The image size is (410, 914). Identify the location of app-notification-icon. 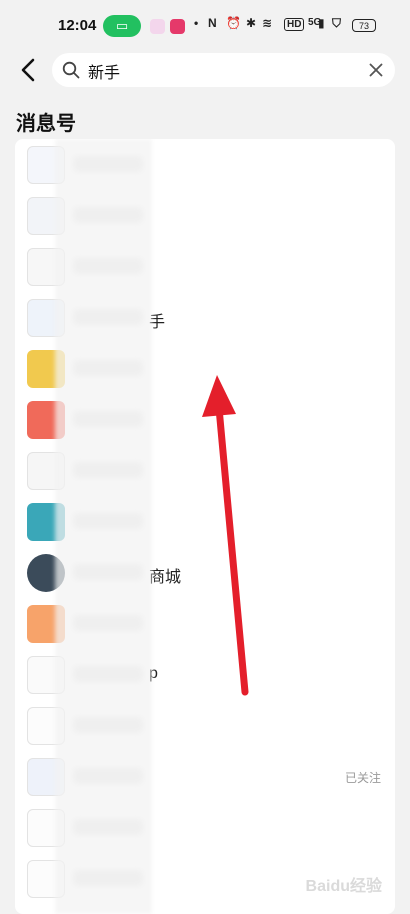
(157, 26).